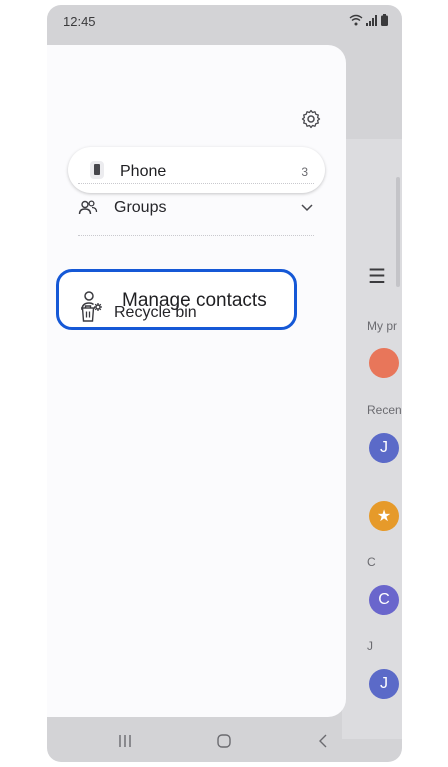  I want to click on phone-contact-count: 3, so click(304, 172).